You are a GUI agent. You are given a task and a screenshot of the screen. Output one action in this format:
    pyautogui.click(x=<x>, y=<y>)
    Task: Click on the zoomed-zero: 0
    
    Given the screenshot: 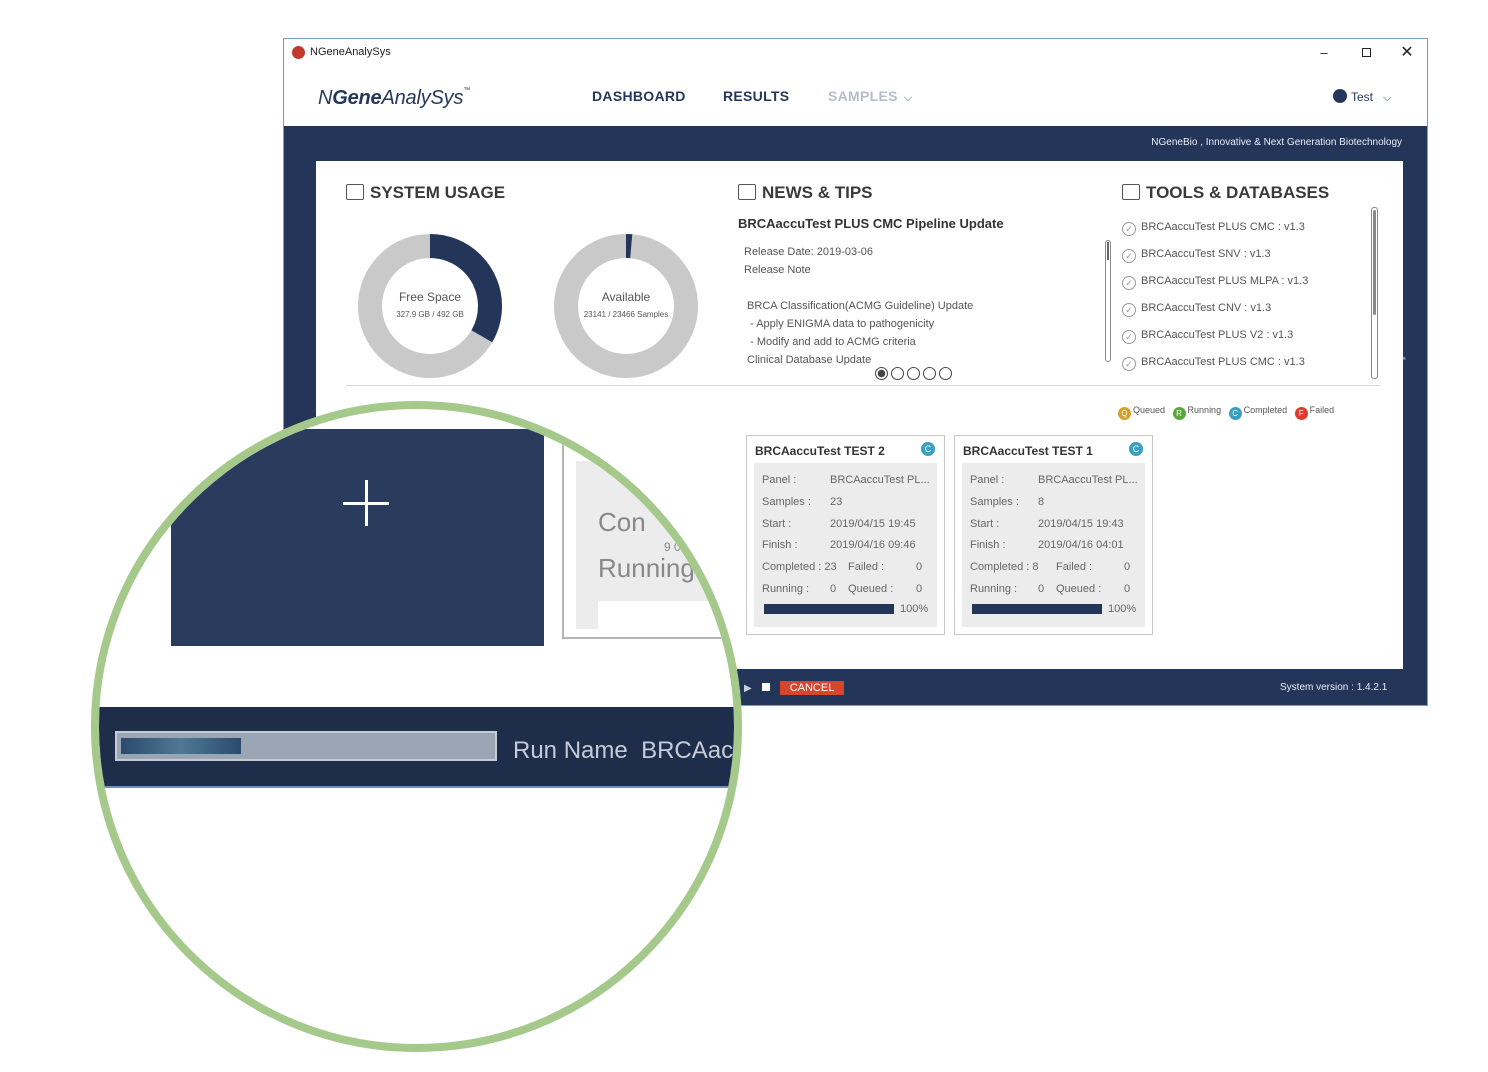 What is the action you would take?
    pyautogui.click(x=709, y=590)
    